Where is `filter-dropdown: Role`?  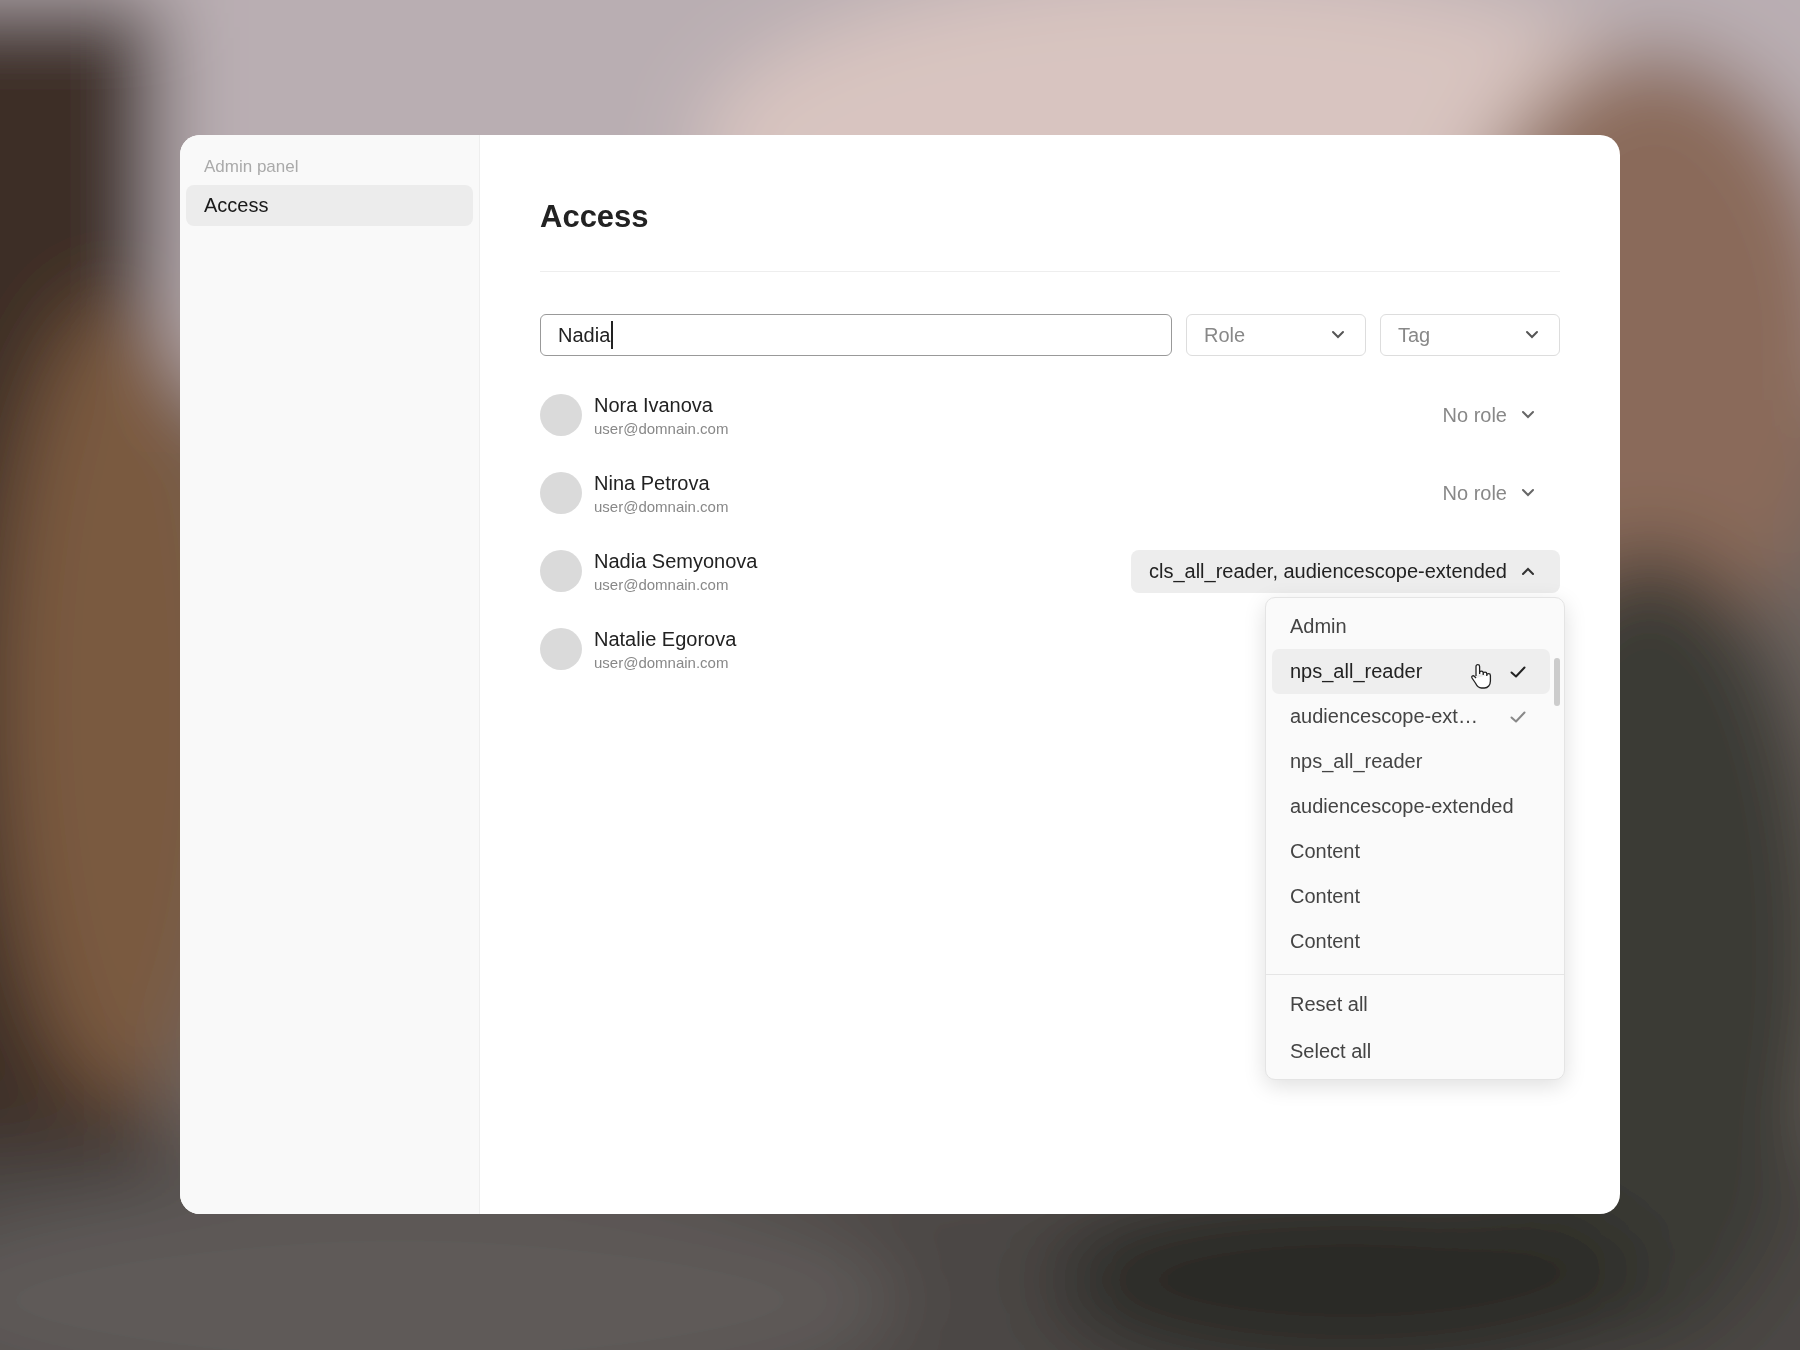 filter-dropdown: Role is located at coordinates (1276, 335).